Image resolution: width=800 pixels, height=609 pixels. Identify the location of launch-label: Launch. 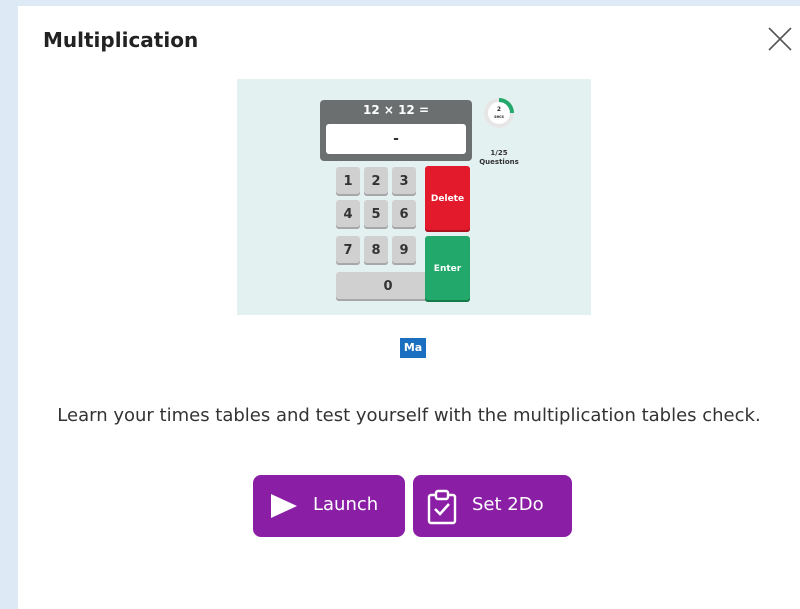
(346, 504).